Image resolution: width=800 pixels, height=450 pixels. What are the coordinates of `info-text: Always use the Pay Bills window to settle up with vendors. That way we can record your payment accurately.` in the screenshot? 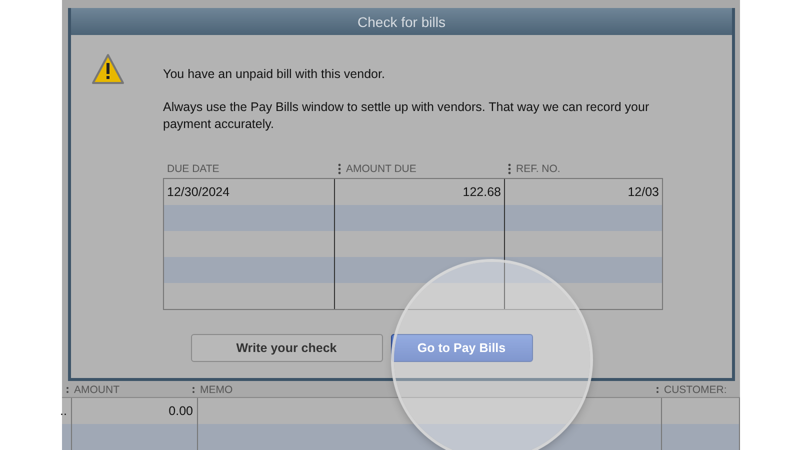 It's located at (406, 116).